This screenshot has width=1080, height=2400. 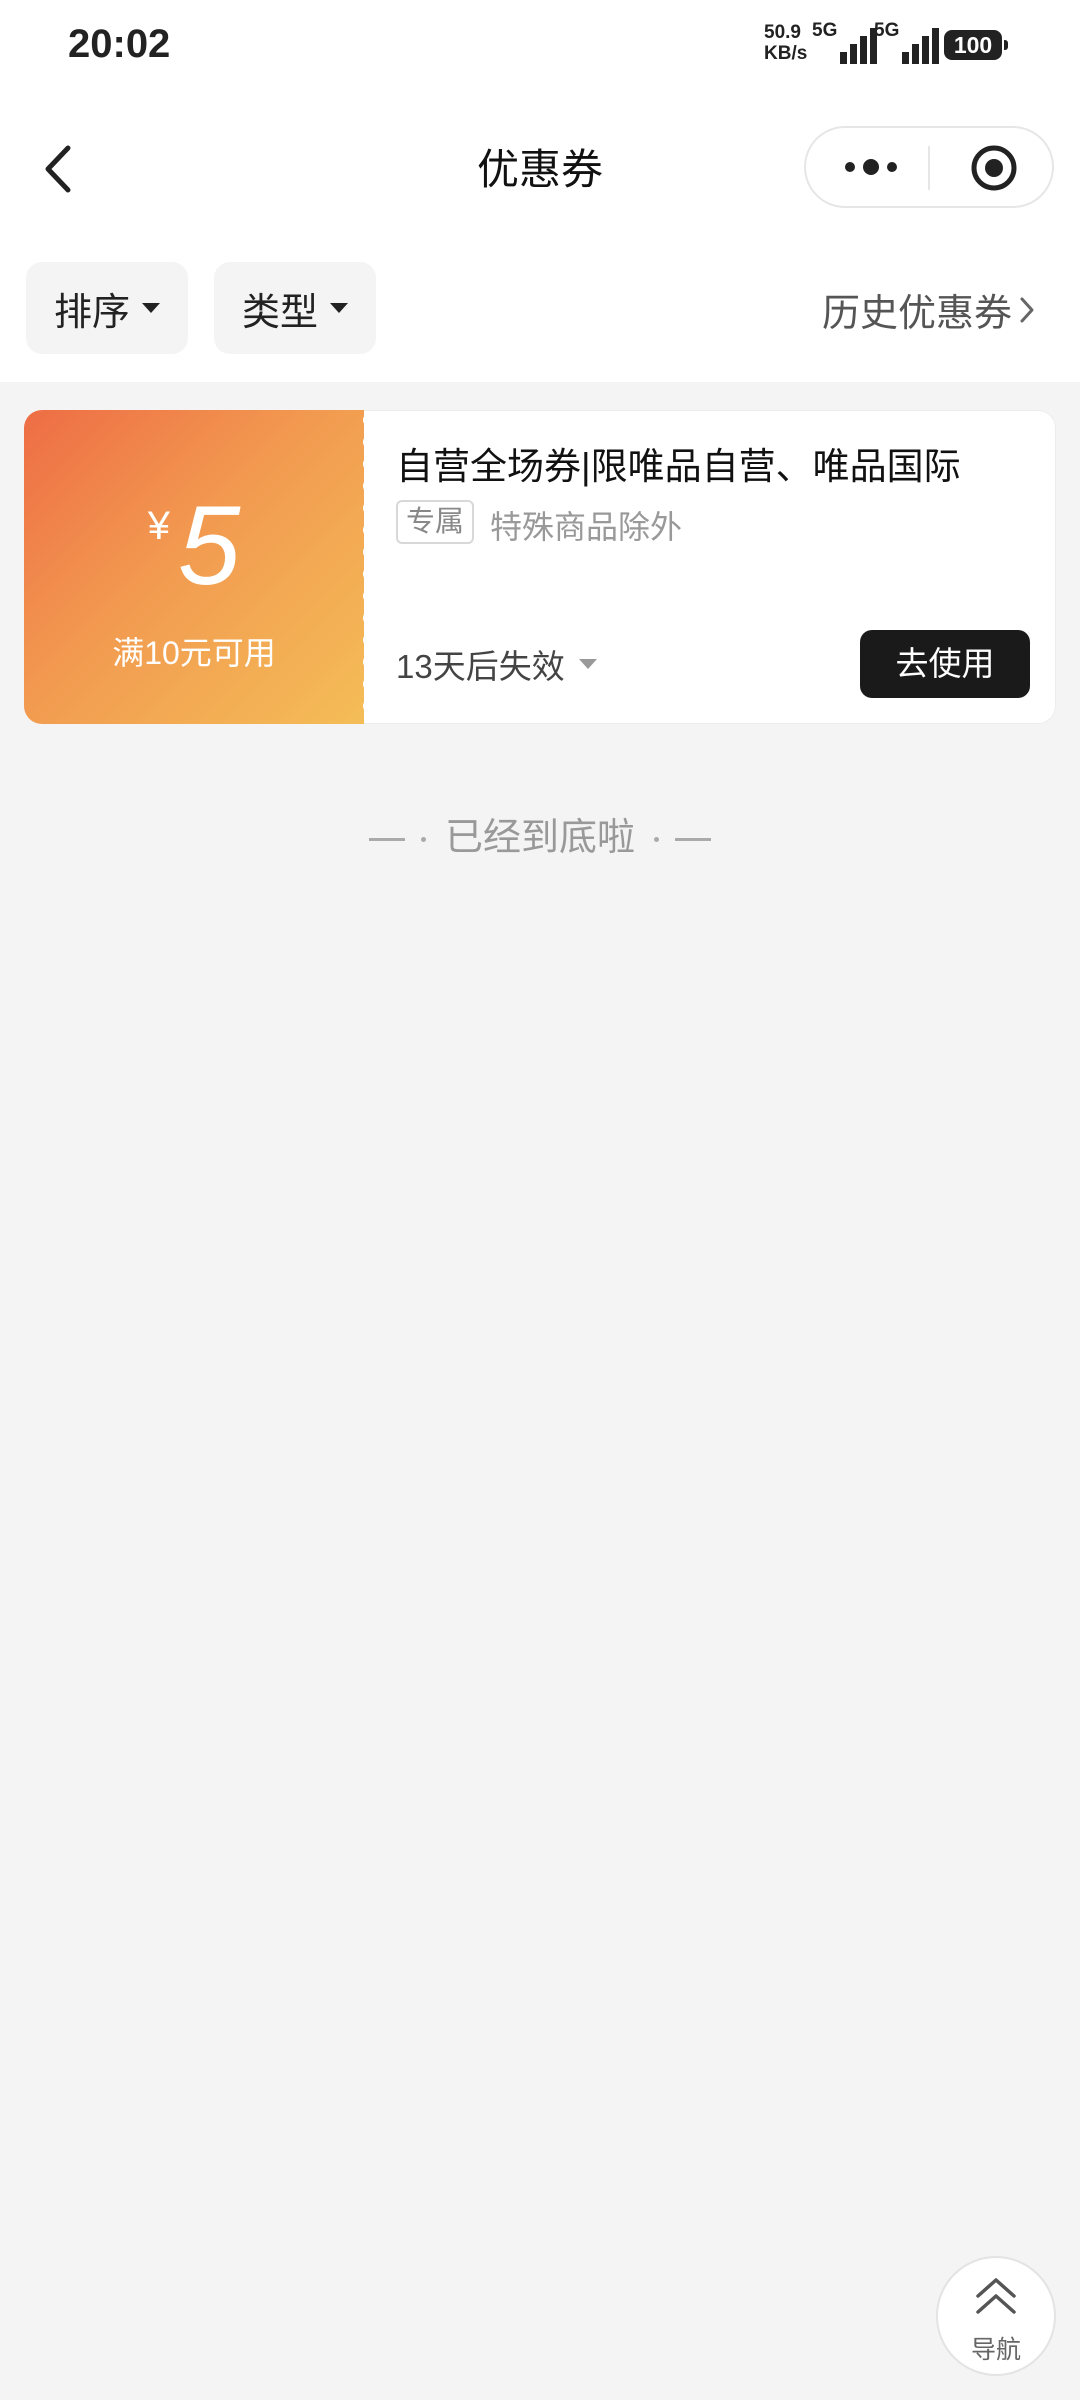 I want to click on network-speed-value: 50.9, so click(x=782, y=32).